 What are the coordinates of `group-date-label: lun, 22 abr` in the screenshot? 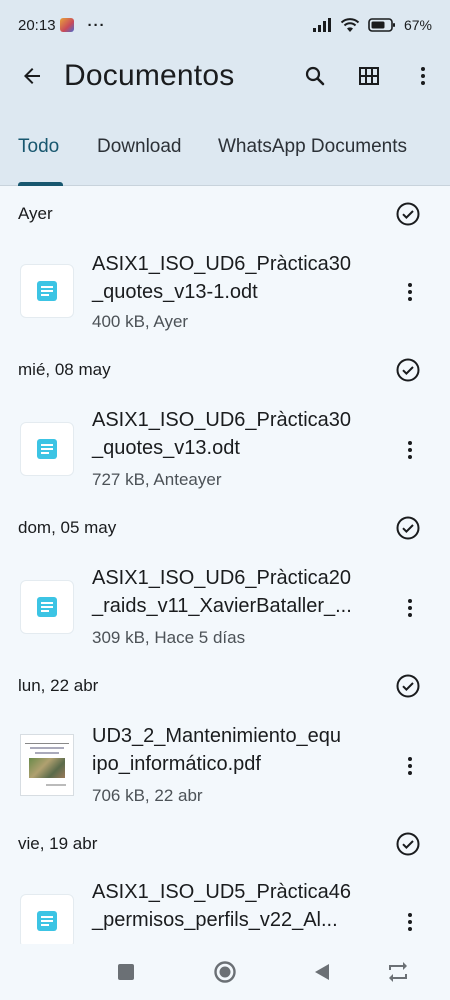 It's located at (58, 685).